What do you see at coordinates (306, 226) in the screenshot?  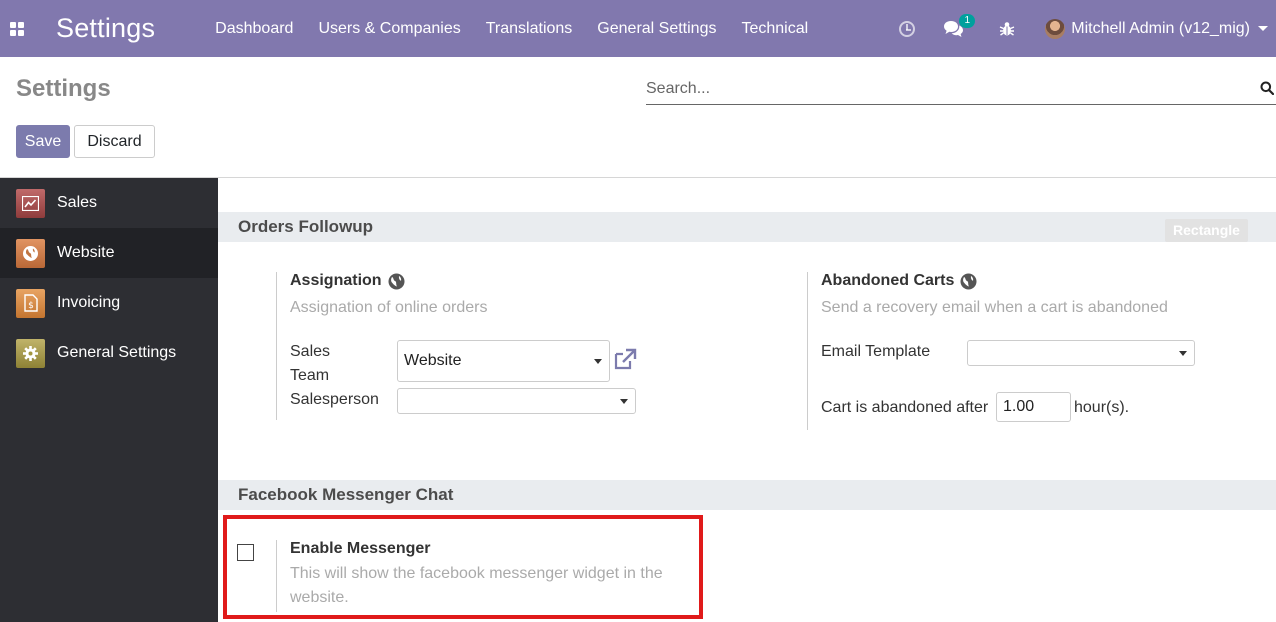 I see `section-title: Orders Followup` at bounding box center [306, 226].